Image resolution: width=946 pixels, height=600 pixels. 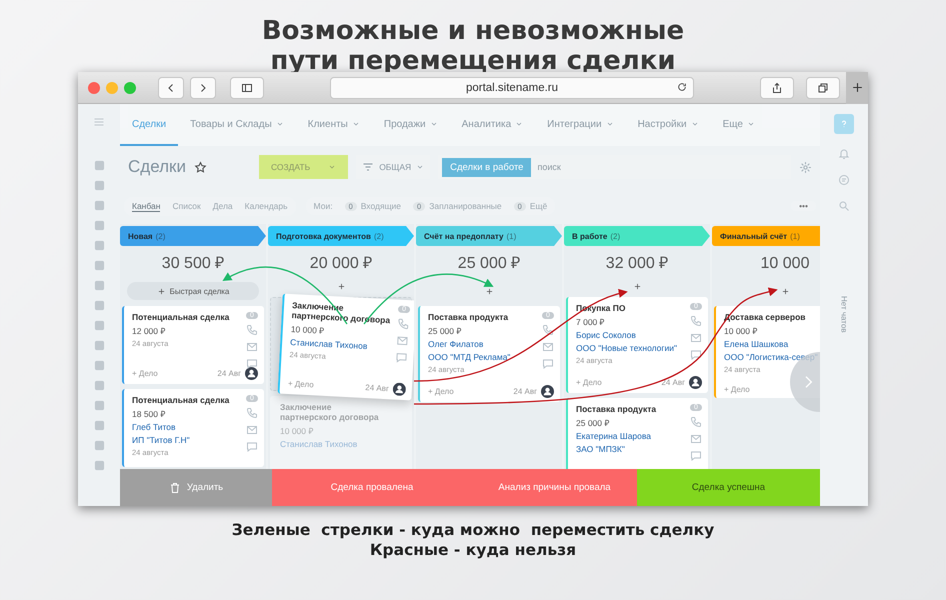 What do you see at coordinates (728, 487) in the screenshot?
I see `drop-zone: Сделка успешна` at bounding box center [728, 487].